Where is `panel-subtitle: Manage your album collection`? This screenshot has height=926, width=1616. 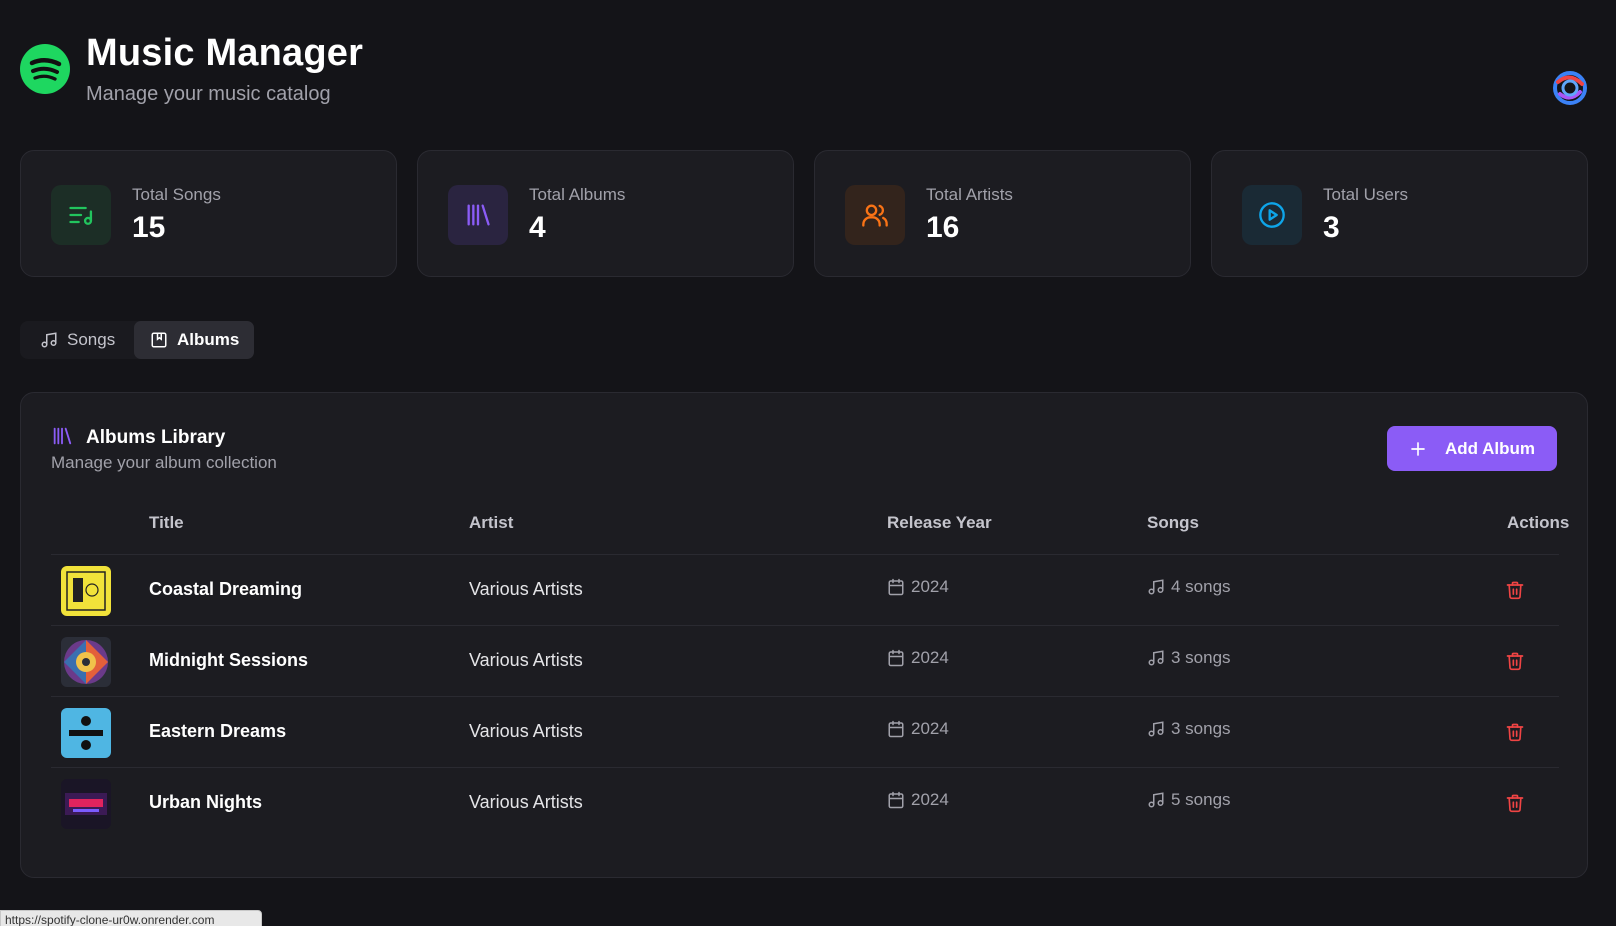 panel-subtitle: Manage your album collection is located at coordinates (164, 462).